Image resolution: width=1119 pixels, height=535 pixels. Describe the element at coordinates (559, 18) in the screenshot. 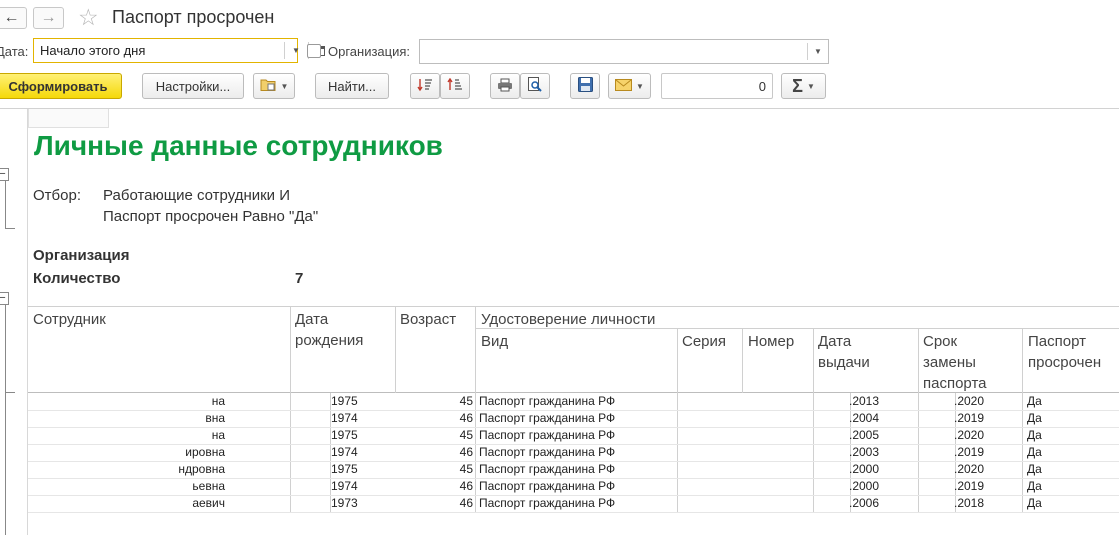

I see `title-bar: ← → ☆ Паспорт просрочен` at that location.